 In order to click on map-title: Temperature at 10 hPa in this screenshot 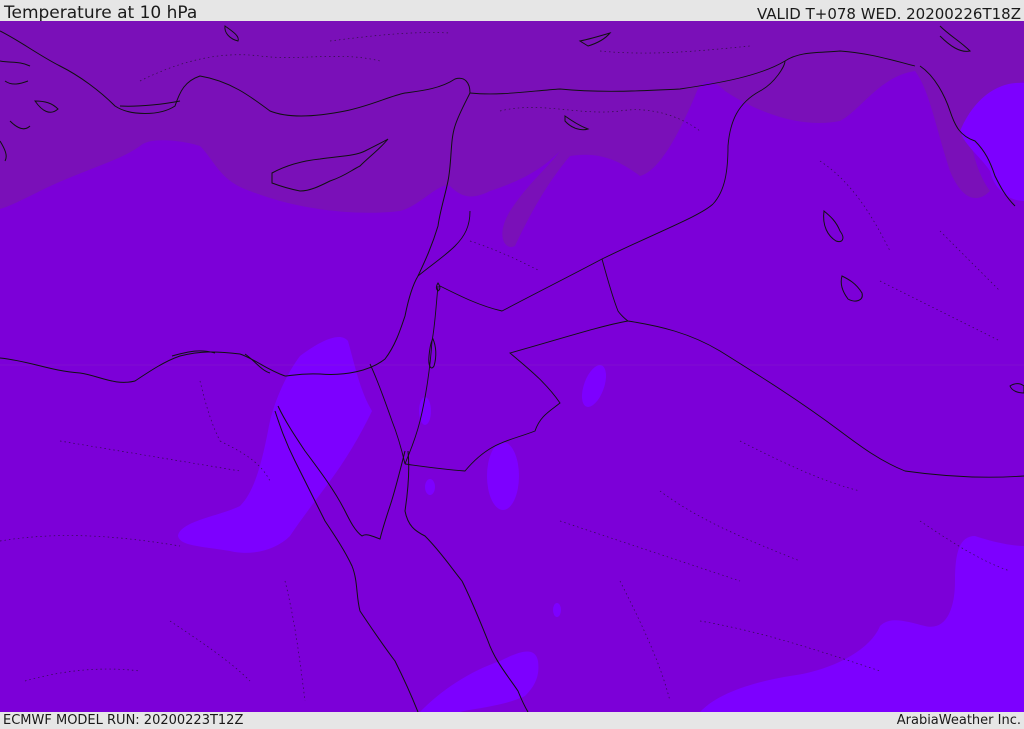, I will do `click(101, 13)`.